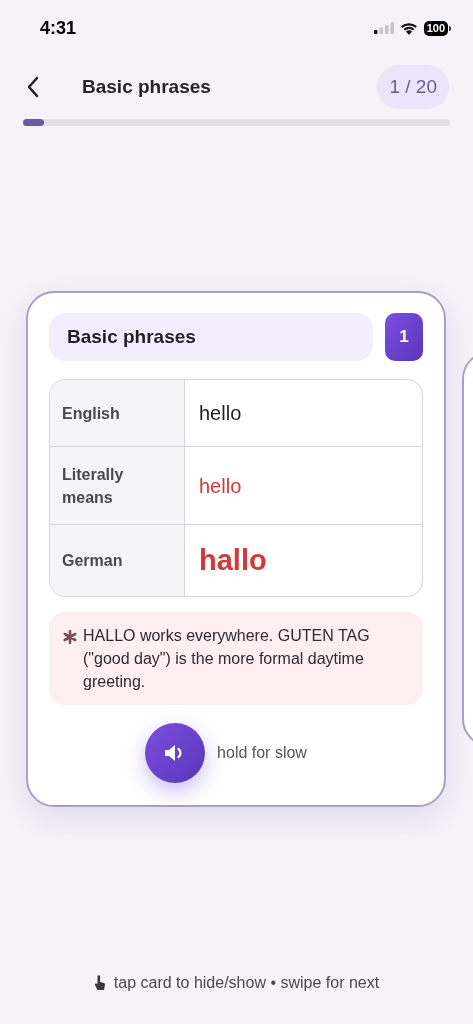  Describe the element at coordinates (262, 753) in the screenshot. I see `audio-hint: hold for slow` at that location.